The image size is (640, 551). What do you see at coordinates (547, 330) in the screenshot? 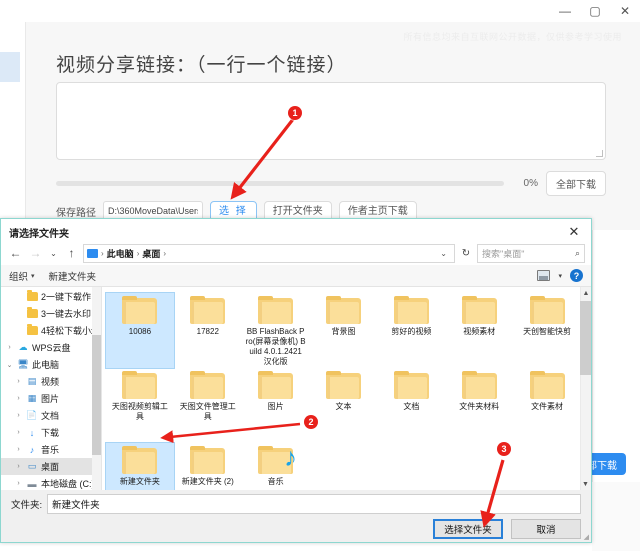
I see `file-item: 天创智能快剪` at bounding box center [547, 330].